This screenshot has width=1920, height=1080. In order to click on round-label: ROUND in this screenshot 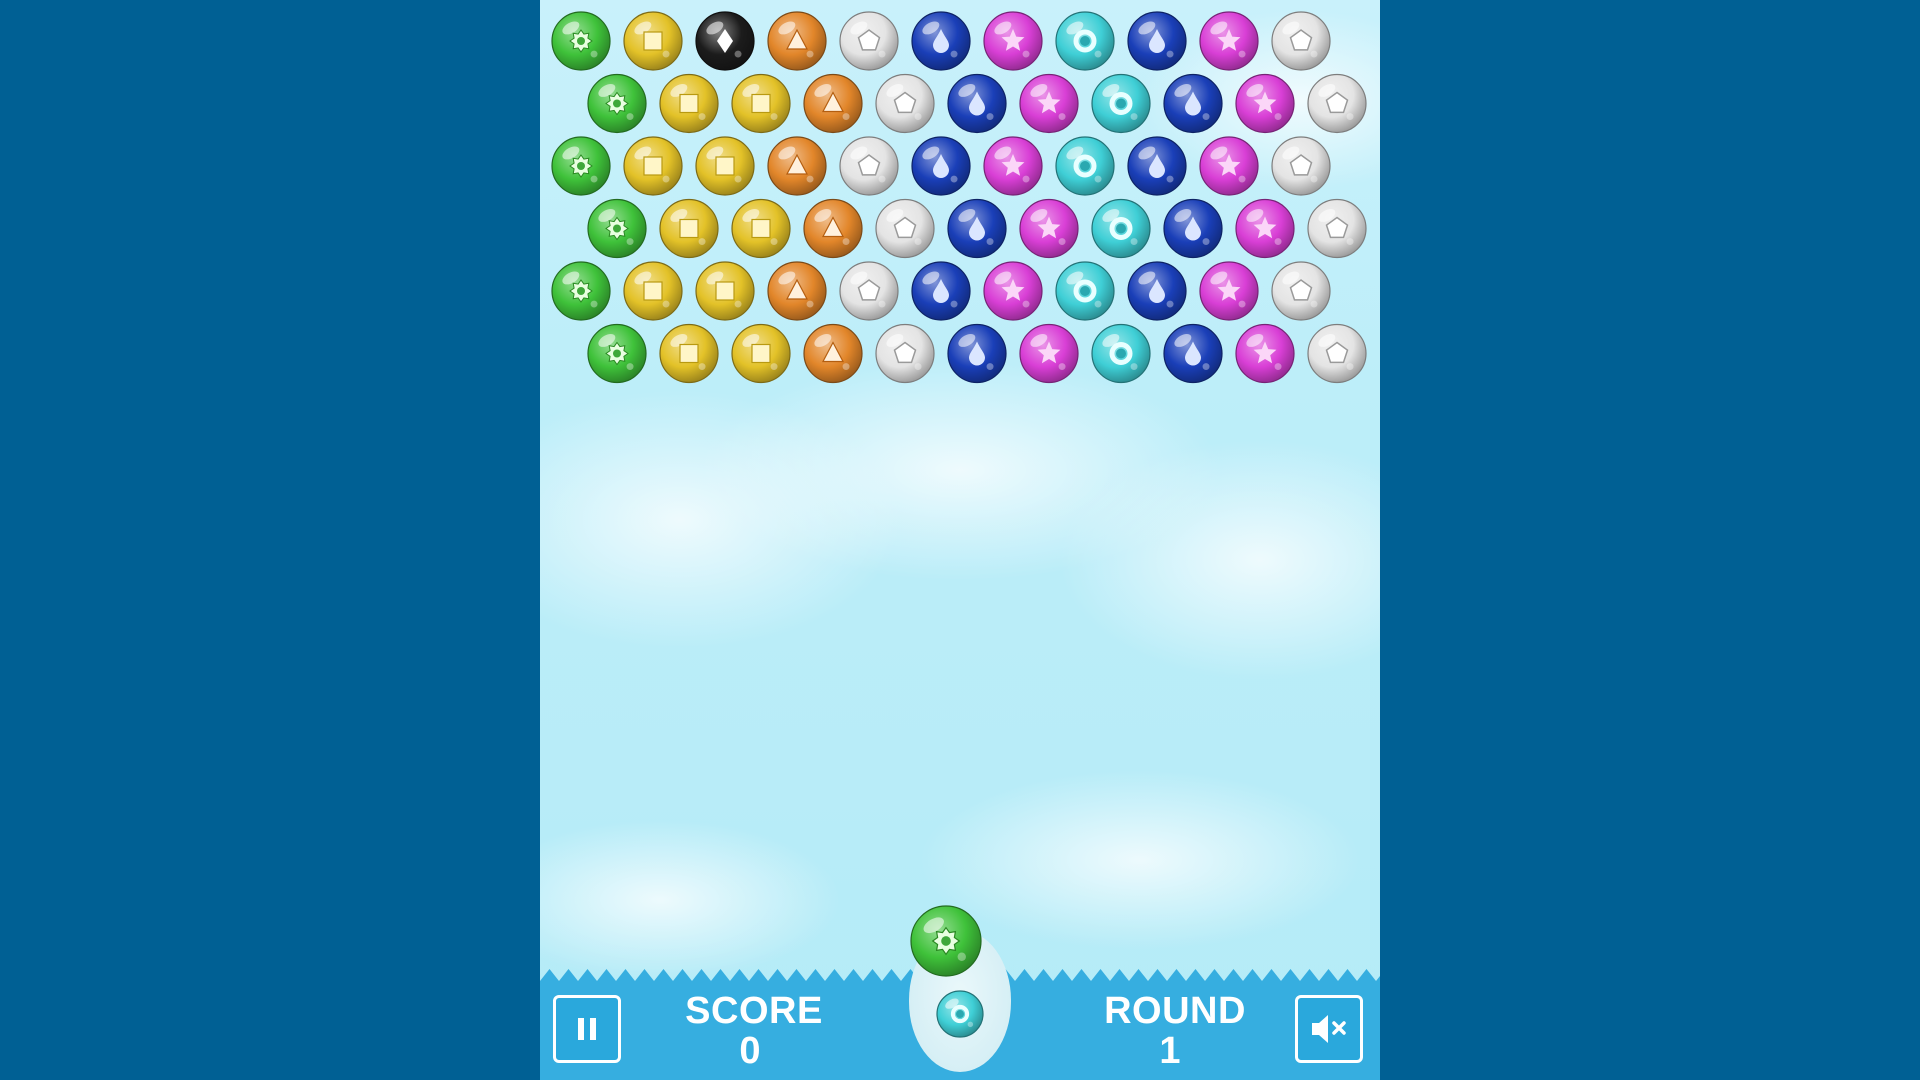, I will do `click(1175, 1011)`.